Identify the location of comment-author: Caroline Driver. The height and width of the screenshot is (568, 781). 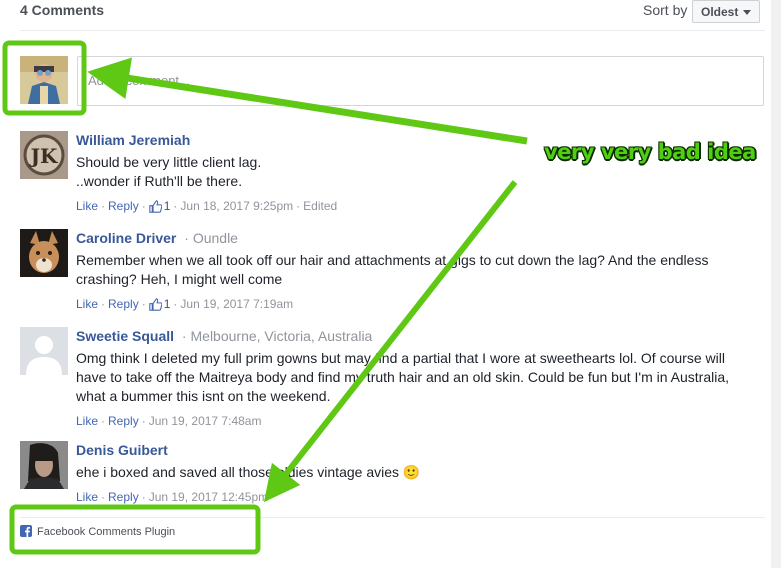
(126, 238).